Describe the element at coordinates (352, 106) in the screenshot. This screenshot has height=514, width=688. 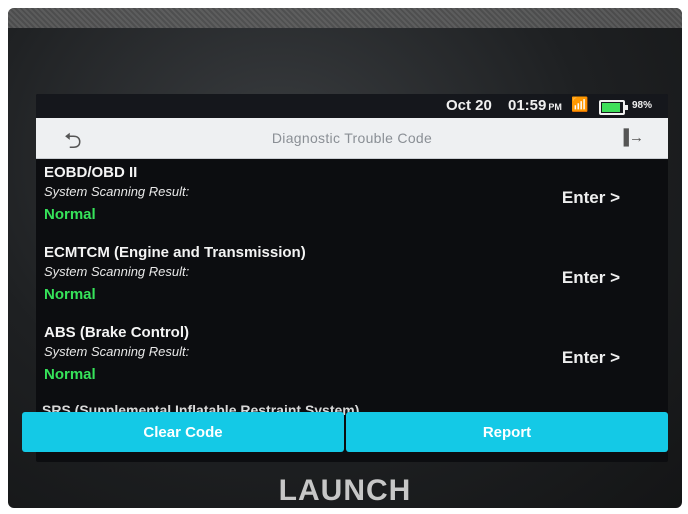
I see `status-bar: Oct 20 01:59 PM 📶 98%` at that location.